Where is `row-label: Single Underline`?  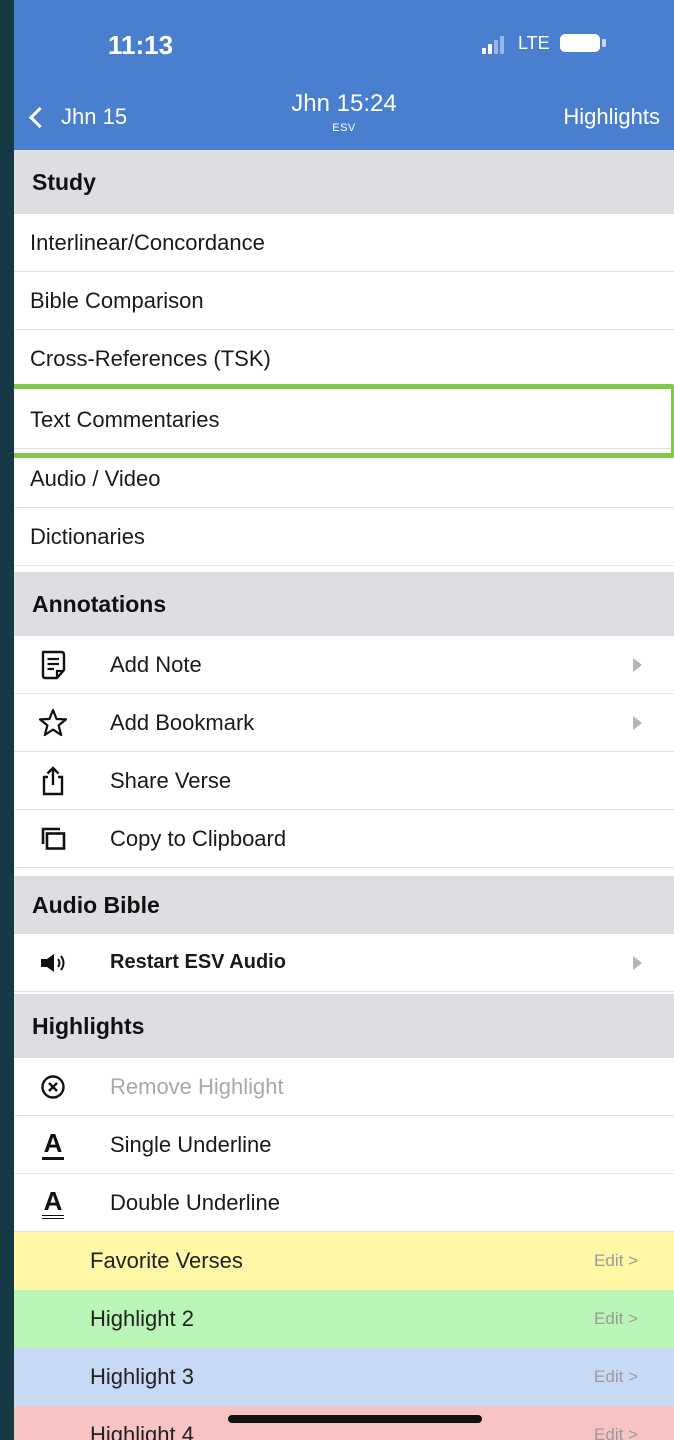 row-label: Single Underline is located at coordinates (191, 1144).